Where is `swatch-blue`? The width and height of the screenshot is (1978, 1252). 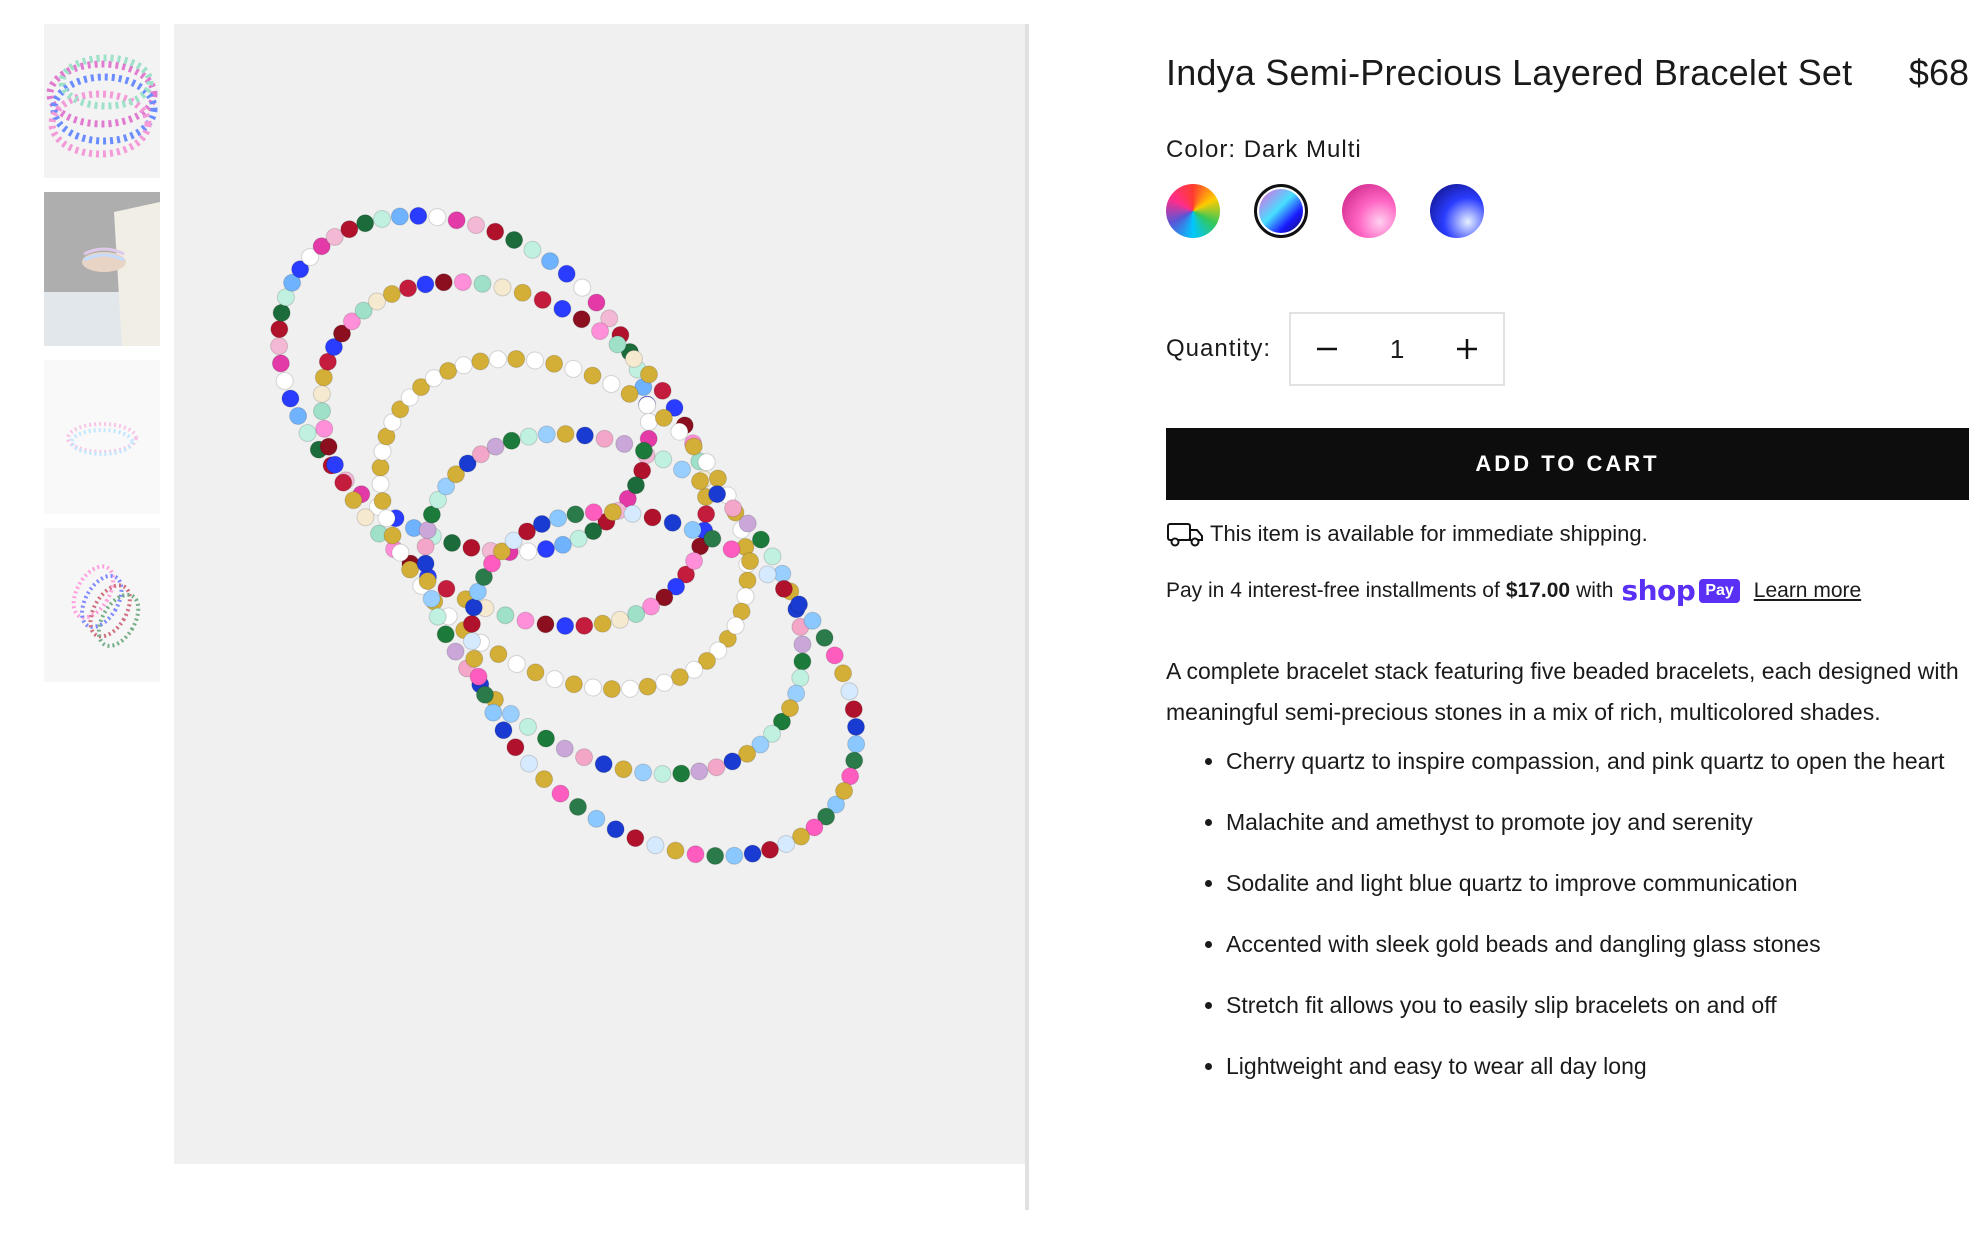 swatch-blue is located at coordinates (1457, 211).